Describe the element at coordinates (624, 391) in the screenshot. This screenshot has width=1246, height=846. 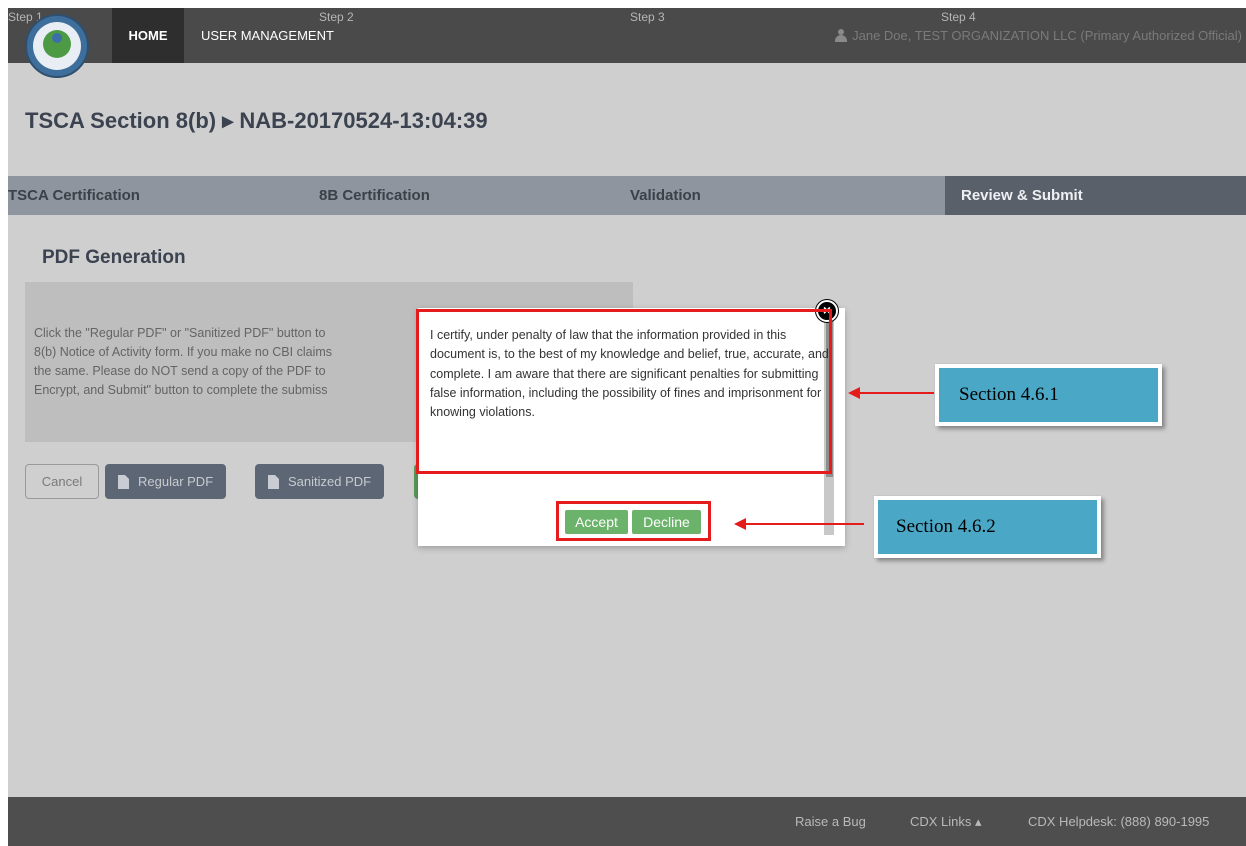
I see `highlight-certification-text` at that location.